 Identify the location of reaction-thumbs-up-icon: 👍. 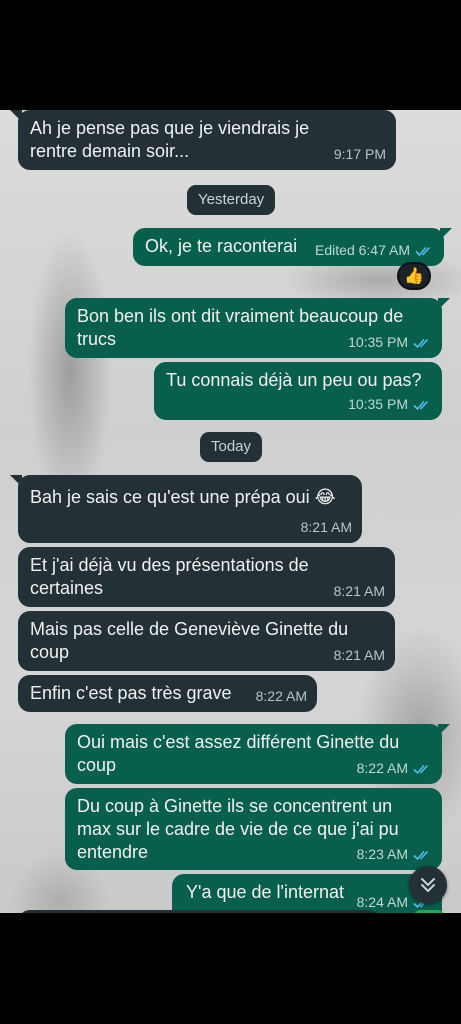
(414, 276).